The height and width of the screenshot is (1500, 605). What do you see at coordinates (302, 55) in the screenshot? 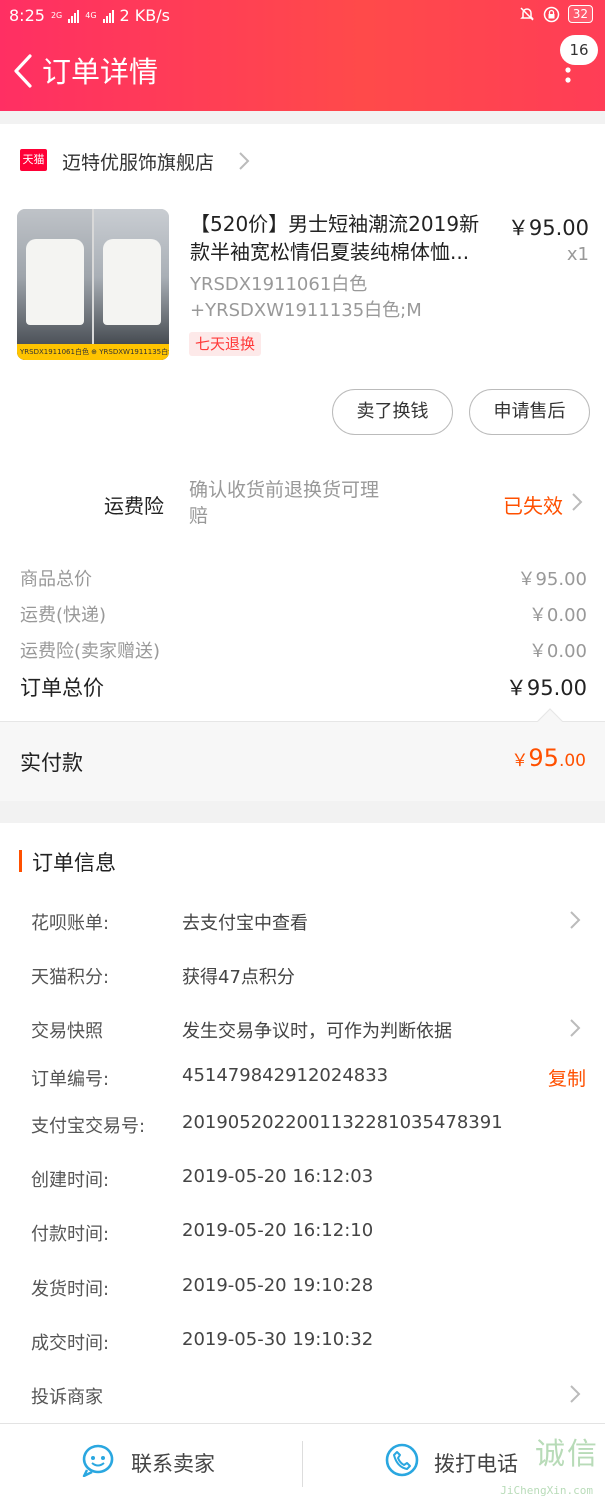
I see `app-header: 8:25 2G 4G 2 KB/s 32 订单详情 16` at bounding box center [302, 55].